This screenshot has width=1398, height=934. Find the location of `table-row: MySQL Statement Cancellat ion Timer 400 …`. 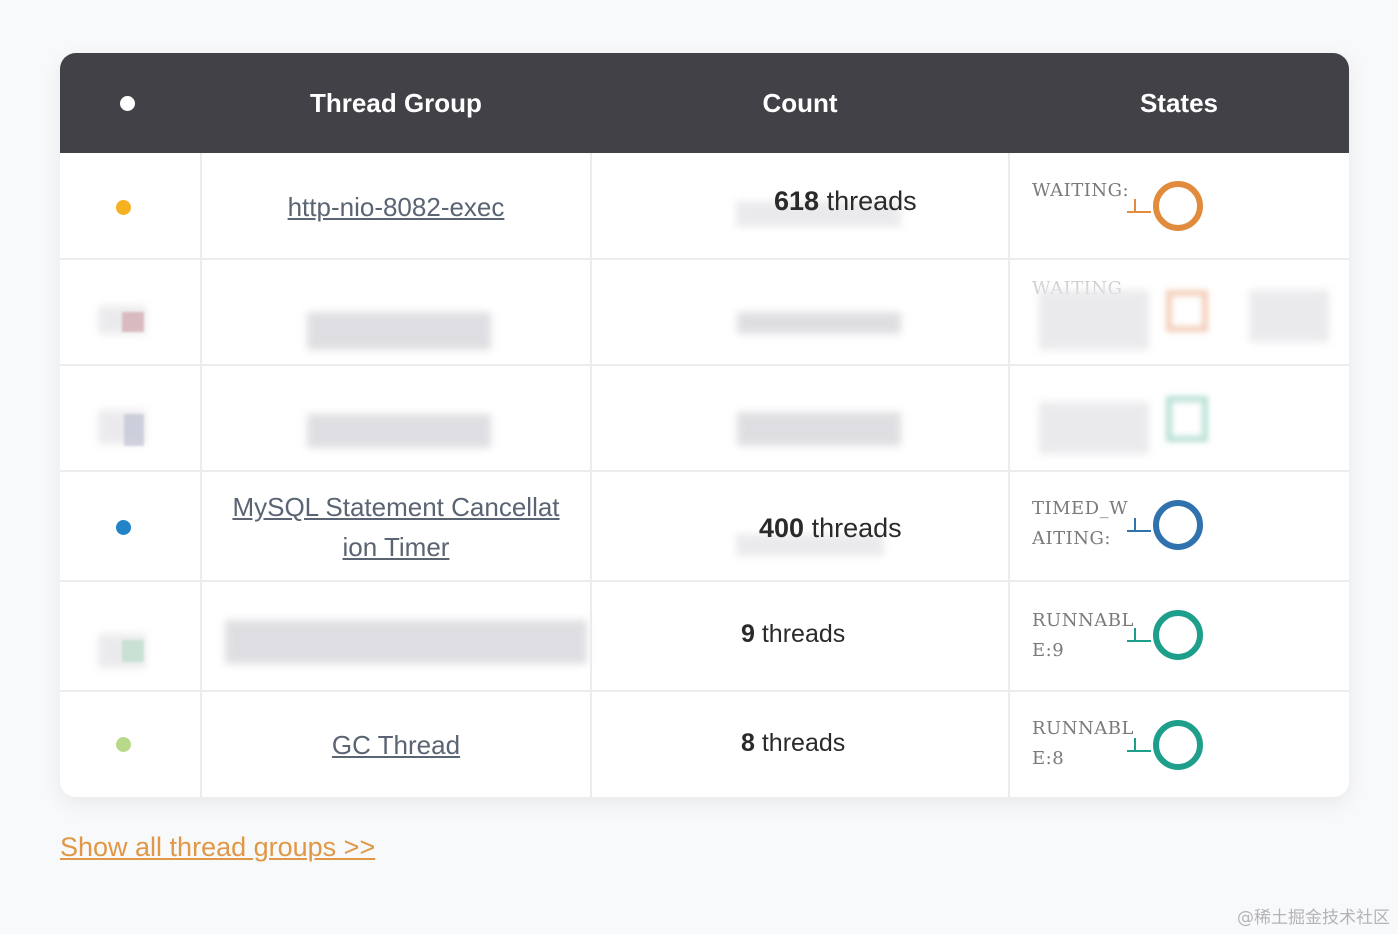

table-row: MySQL Statement Cancellat ion Timer 400 … is located at coordinates (704, 527).